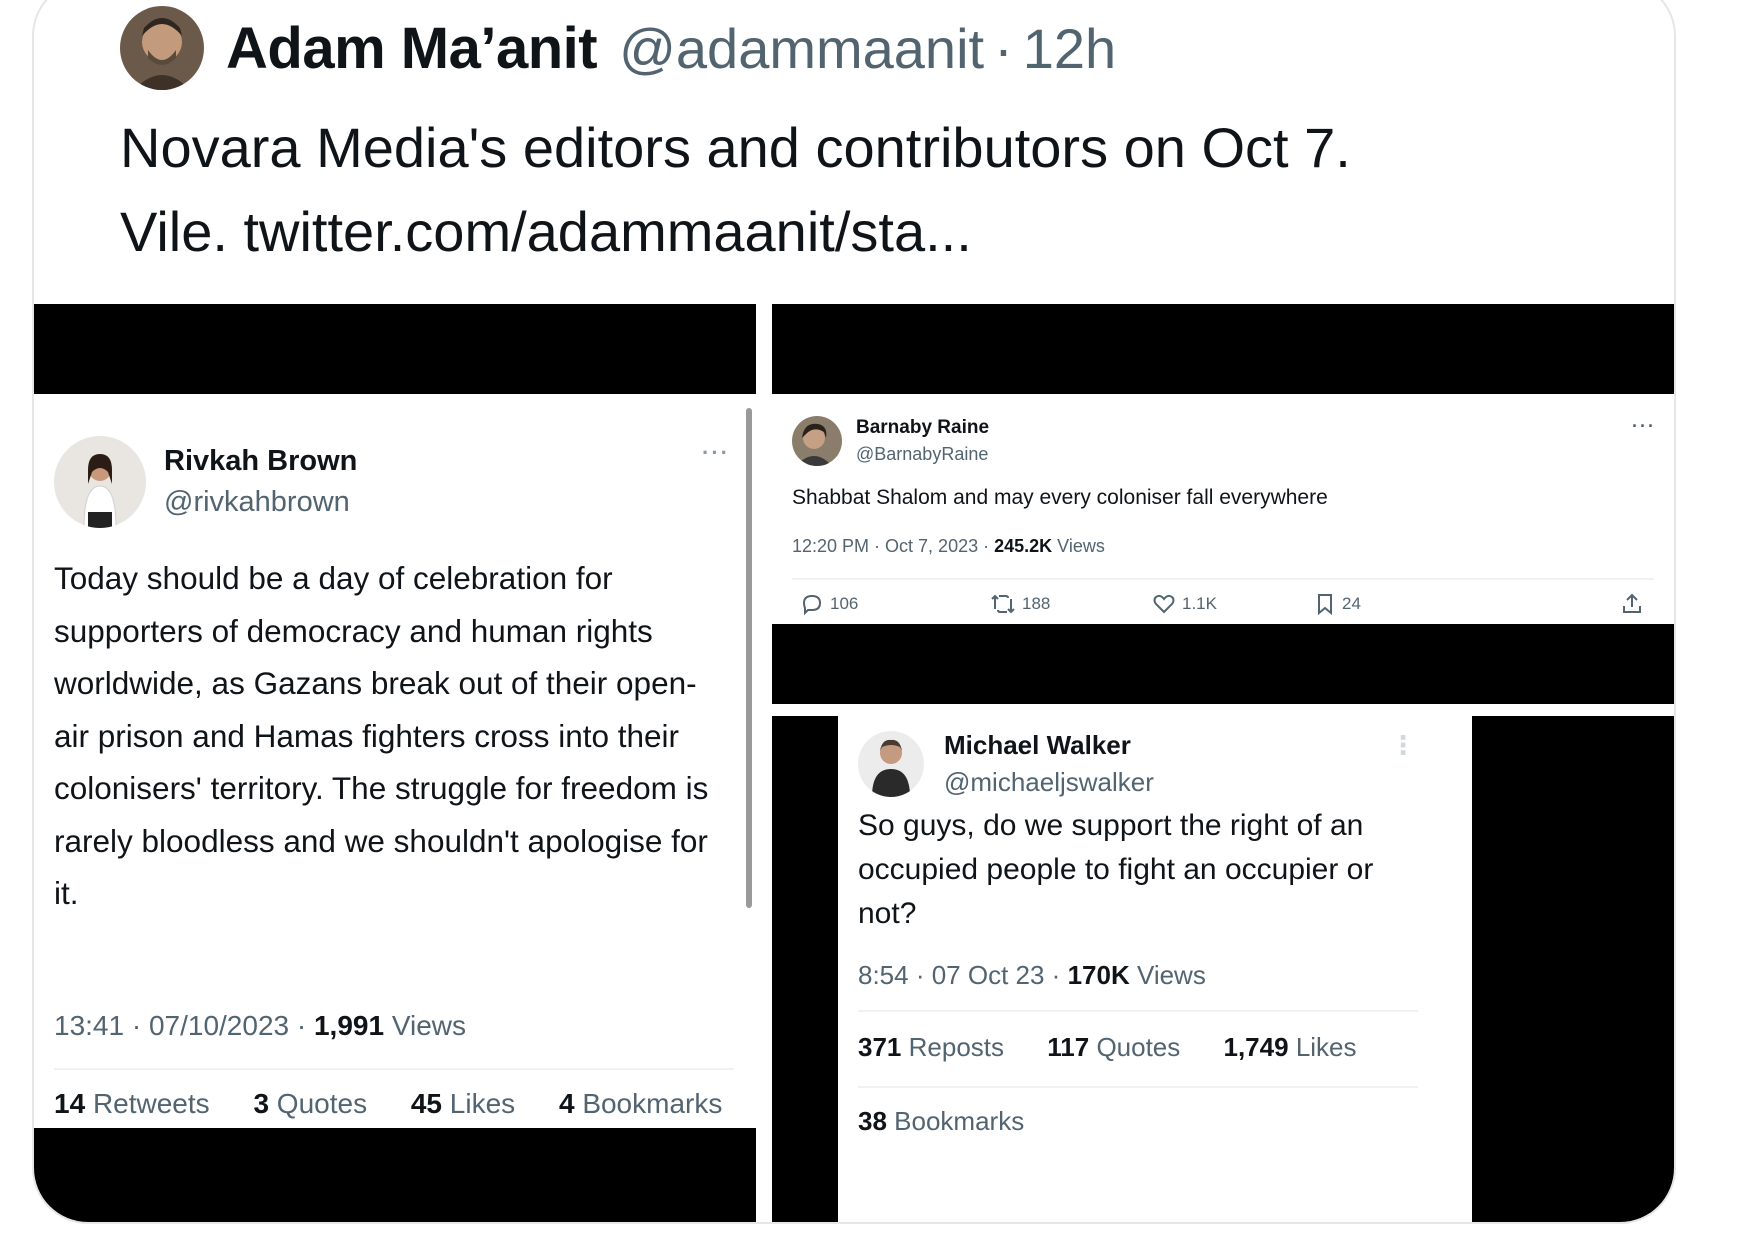  I want to click on bookmark-count: 24, so click(1351, 603).